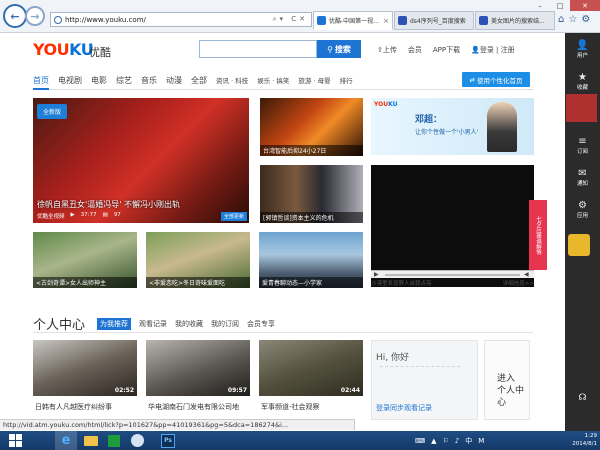 Image resolution: width=600 pixels, height=450 pixels. Describe the element at coordinates (88, 215) in the screenshot. I see `feature-duration: 37:77` at that location.